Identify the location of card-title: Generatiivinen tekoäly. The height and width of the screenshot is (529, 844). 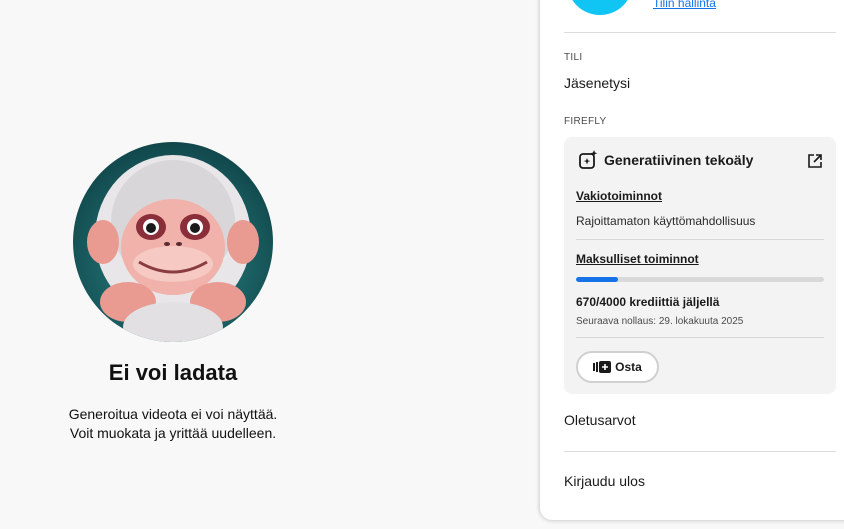
(679, 160).